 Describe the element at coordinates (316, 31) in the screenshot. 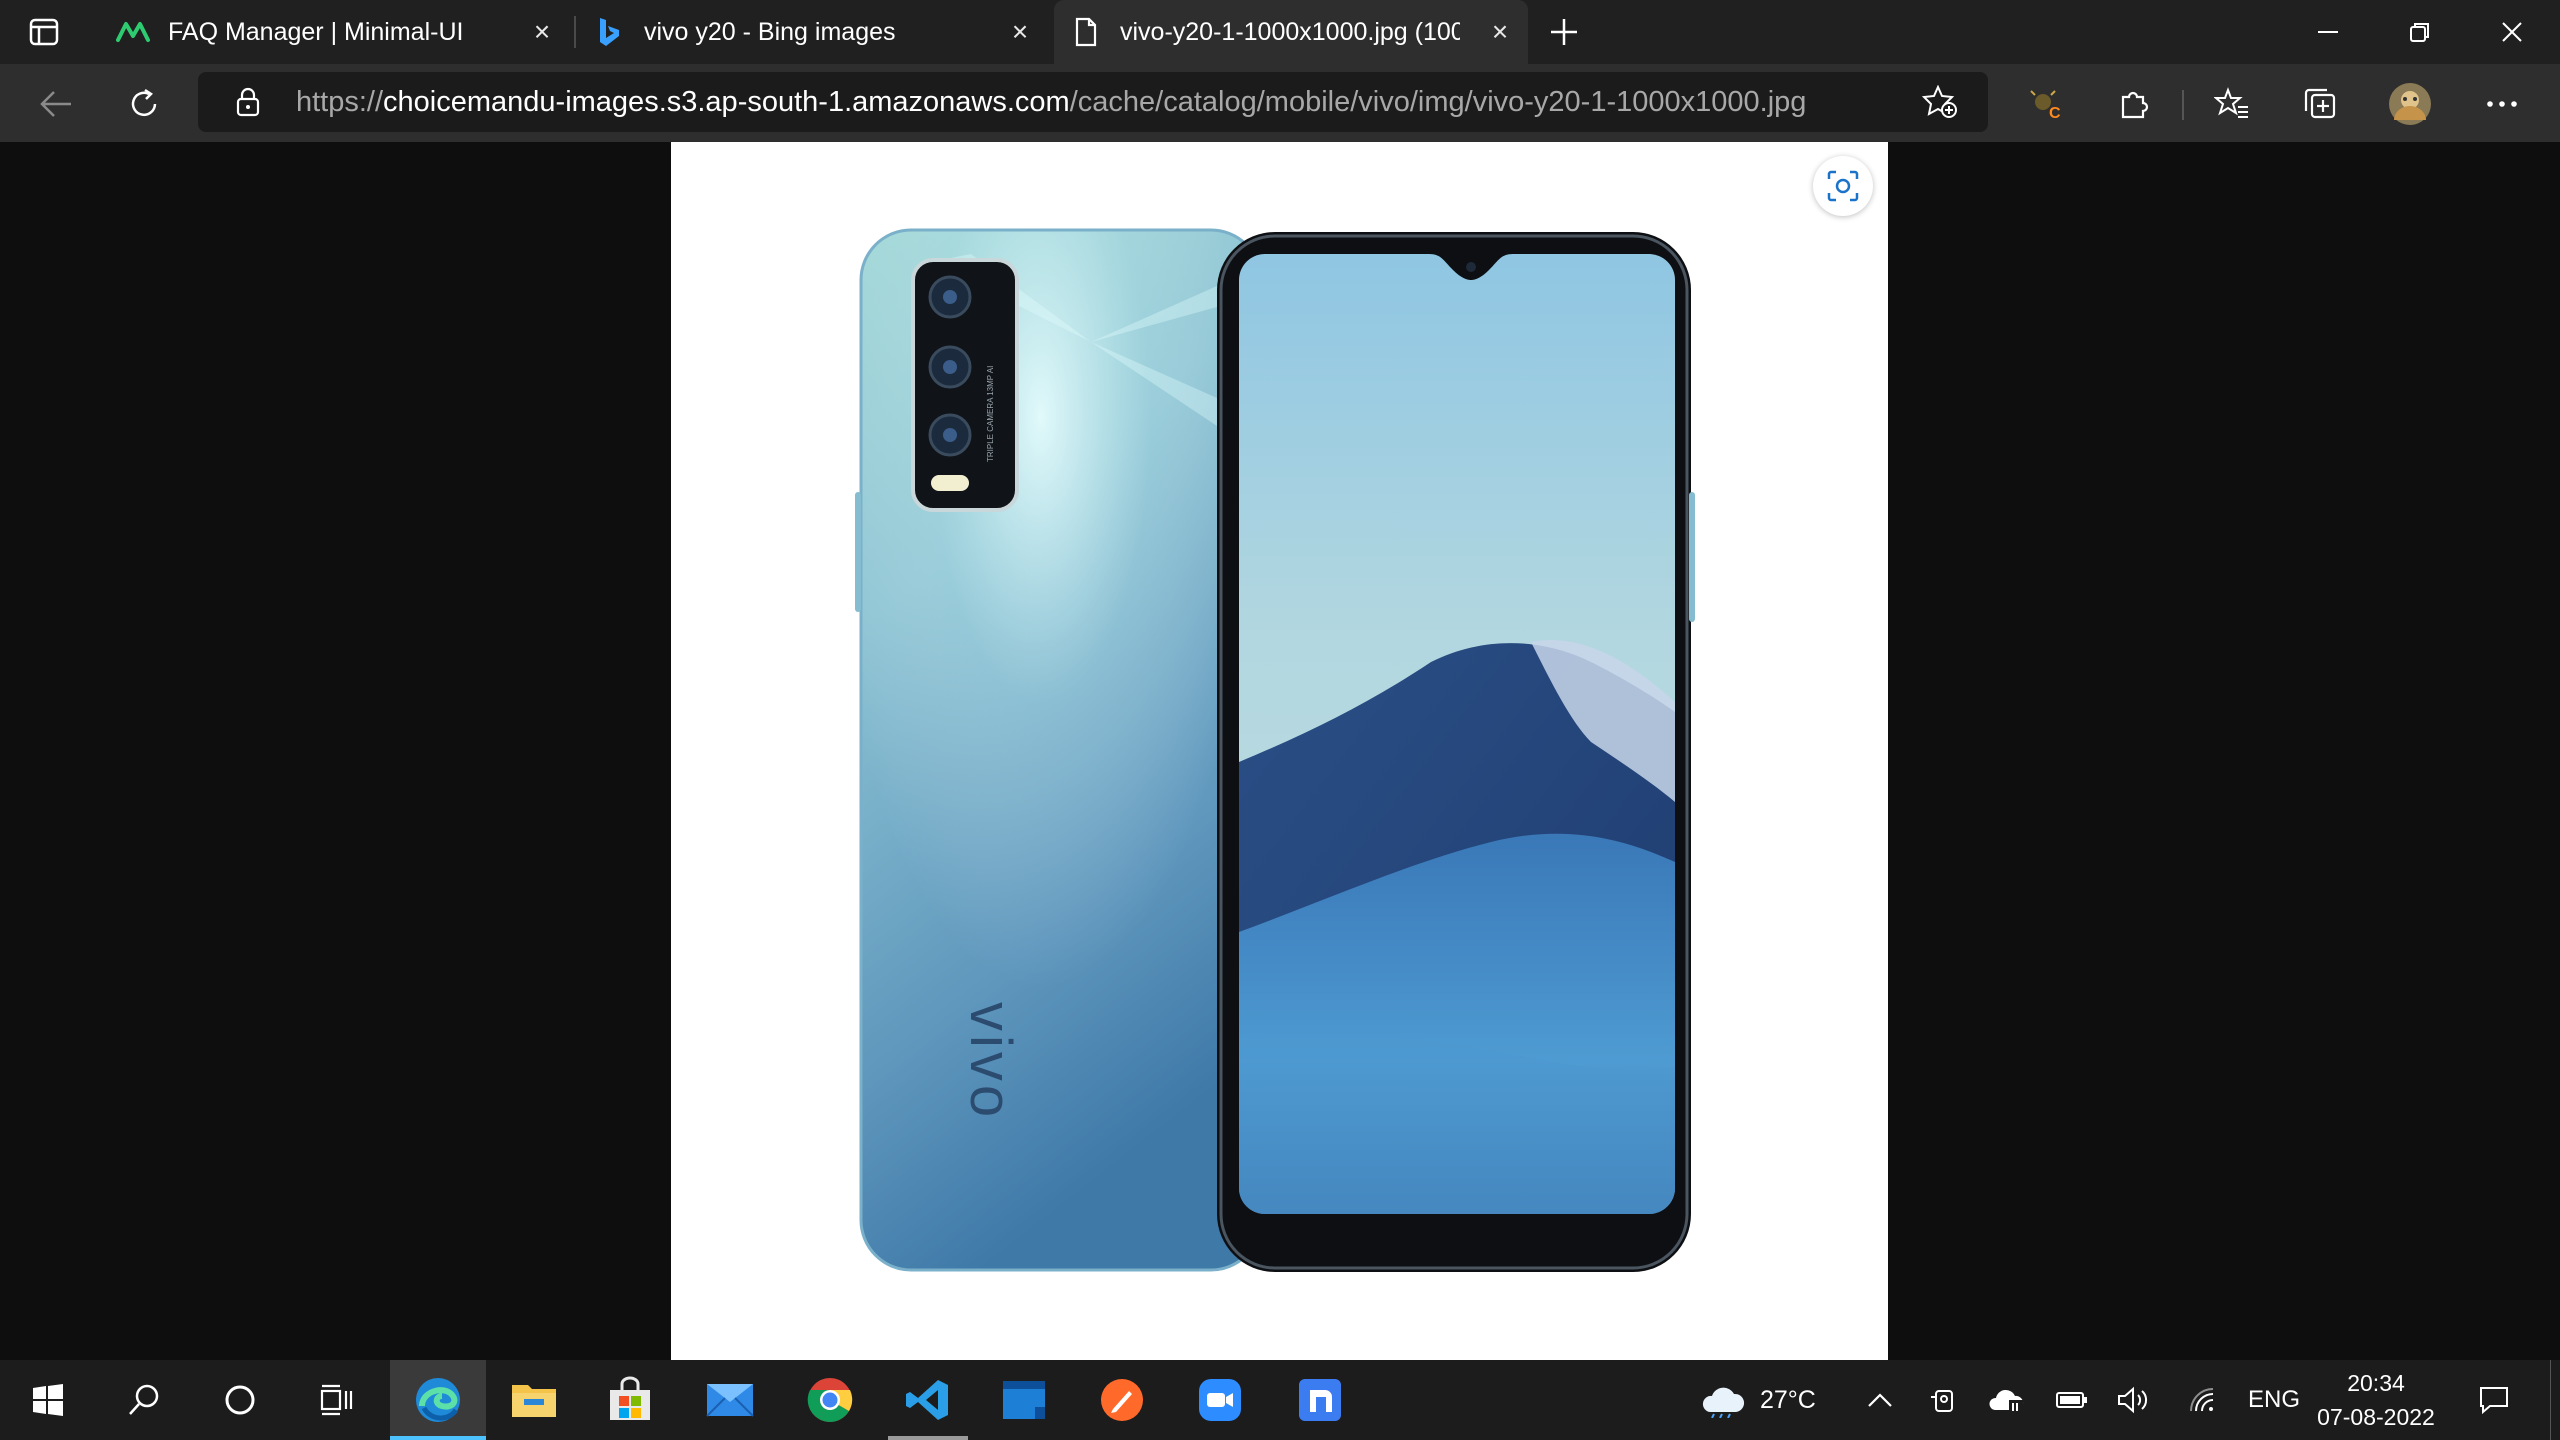

I see `tab-title: FAQ Manager | Minimal-UI` at that location.